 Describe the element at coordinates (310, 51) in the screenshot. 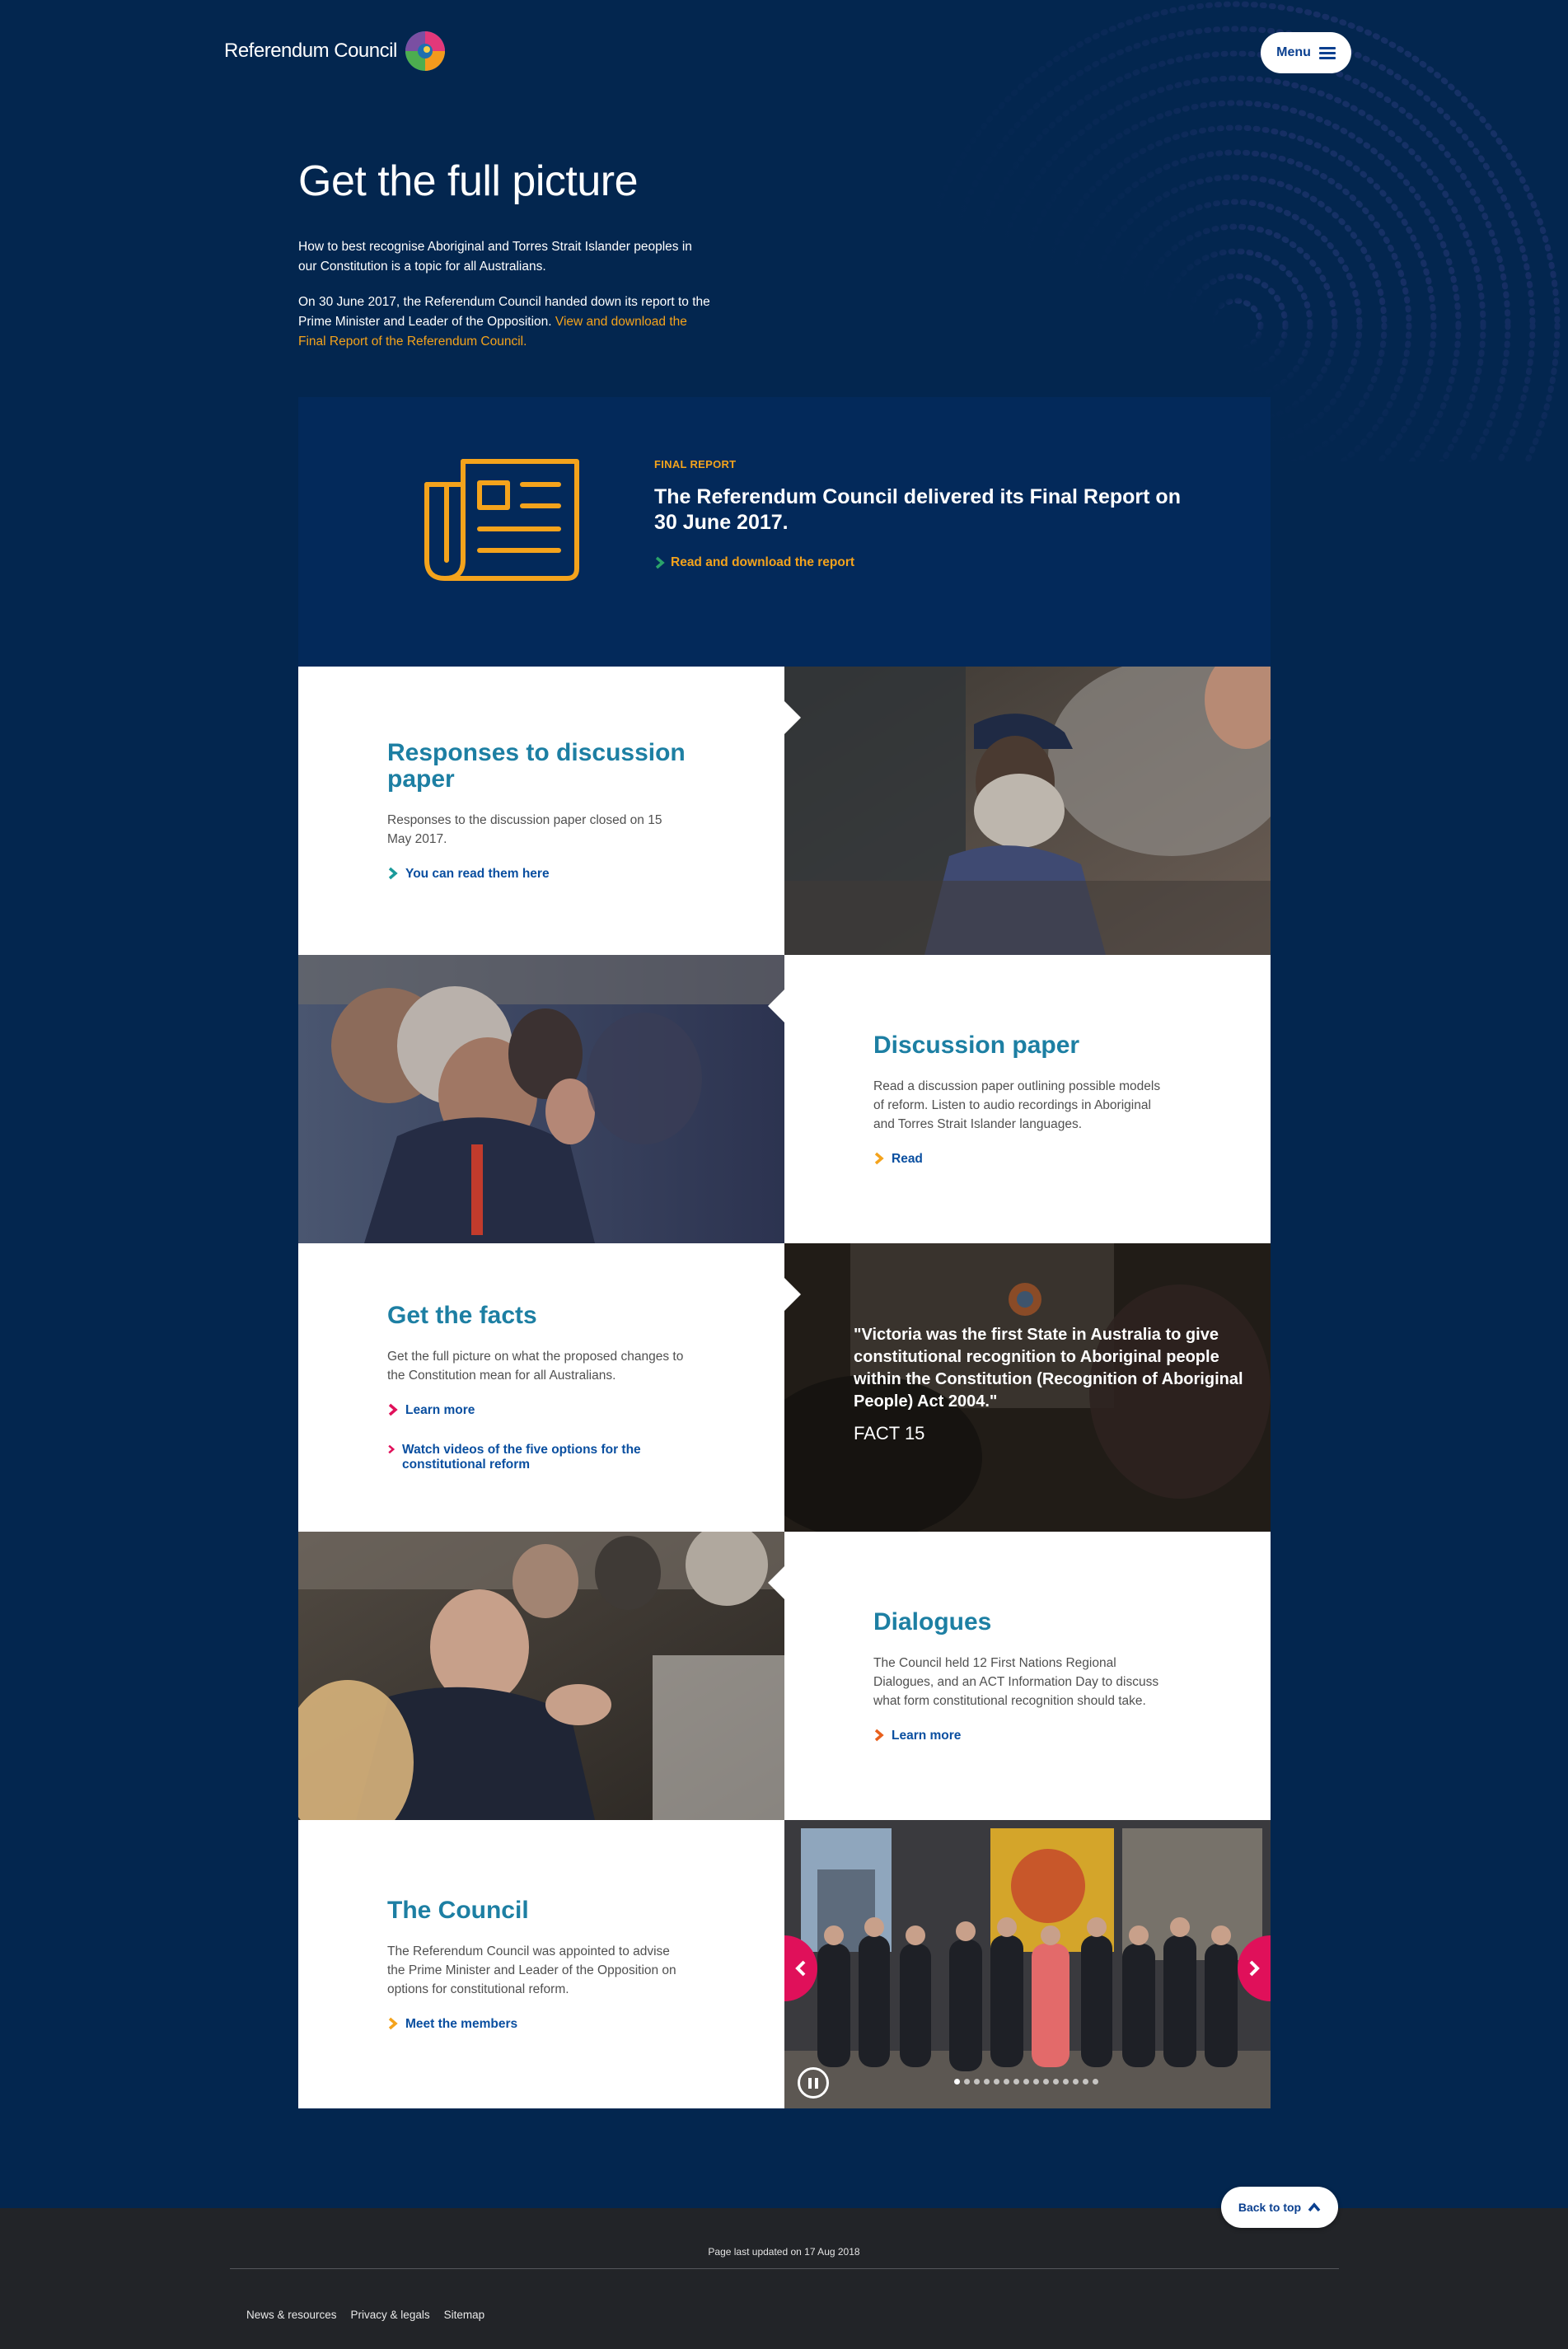

I see `brand-name: Referendum Council` at that location.